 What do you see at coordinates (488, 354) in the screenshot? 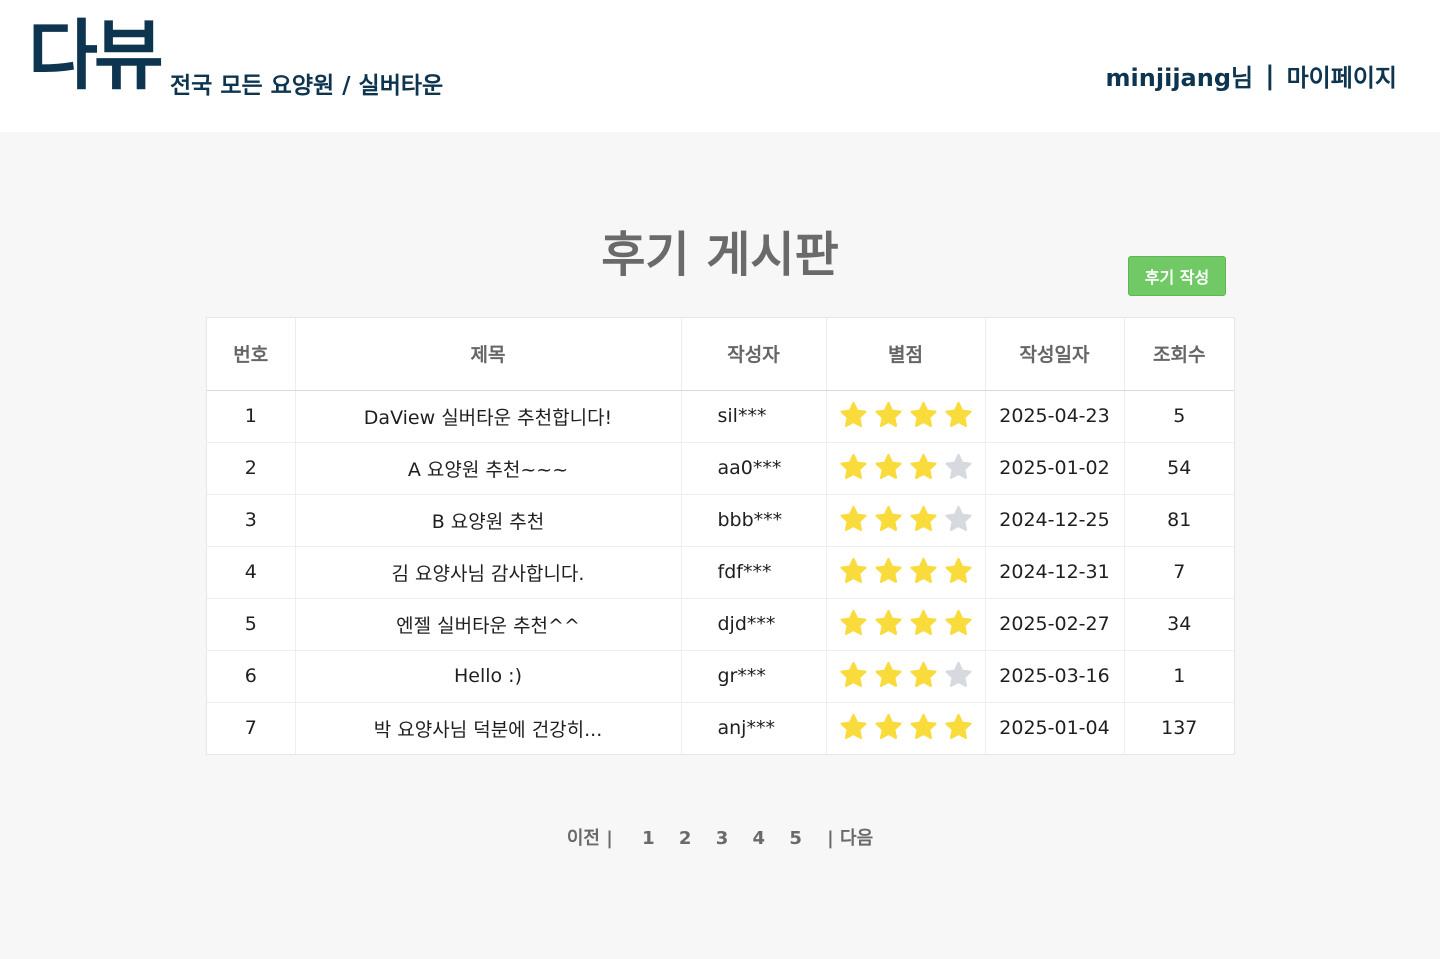
I see `column-header-title: 제목` at bounding box center [488, 354].